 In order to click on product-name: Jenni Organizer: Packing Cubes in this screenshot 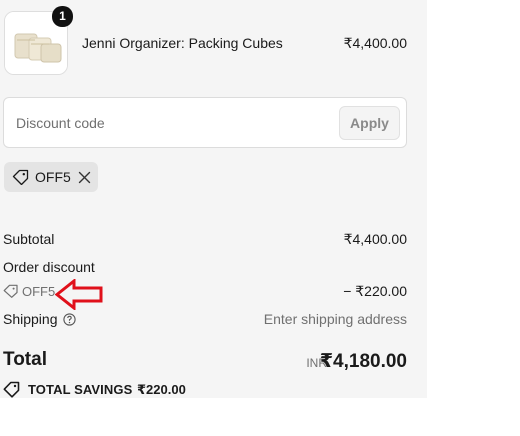, I will do `click(182, 43)`.